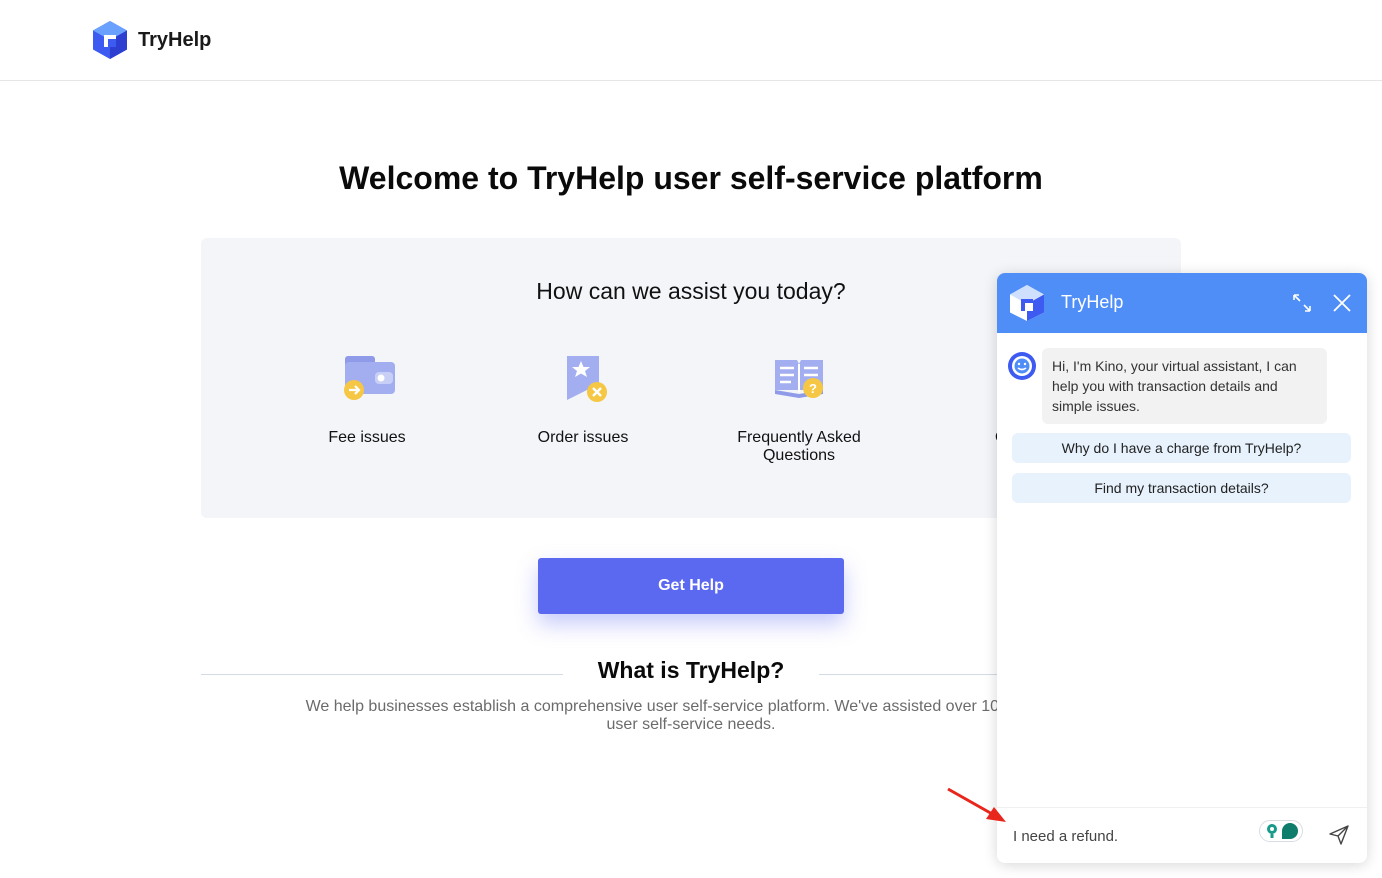 Image resolution: width=1382 pixels, height=878 pixels. I want to click on category-fee-issues: Fee issues, so click(367, 398).